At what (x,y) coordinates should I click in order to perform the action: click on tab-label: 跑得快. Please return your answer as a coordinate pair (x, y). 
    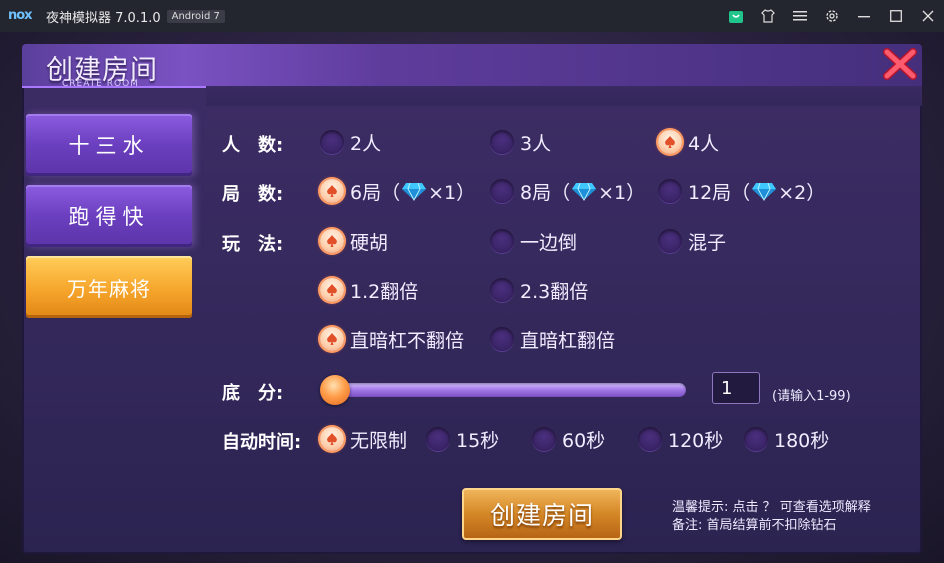
    Looking at the image, I should click on (109, 217).